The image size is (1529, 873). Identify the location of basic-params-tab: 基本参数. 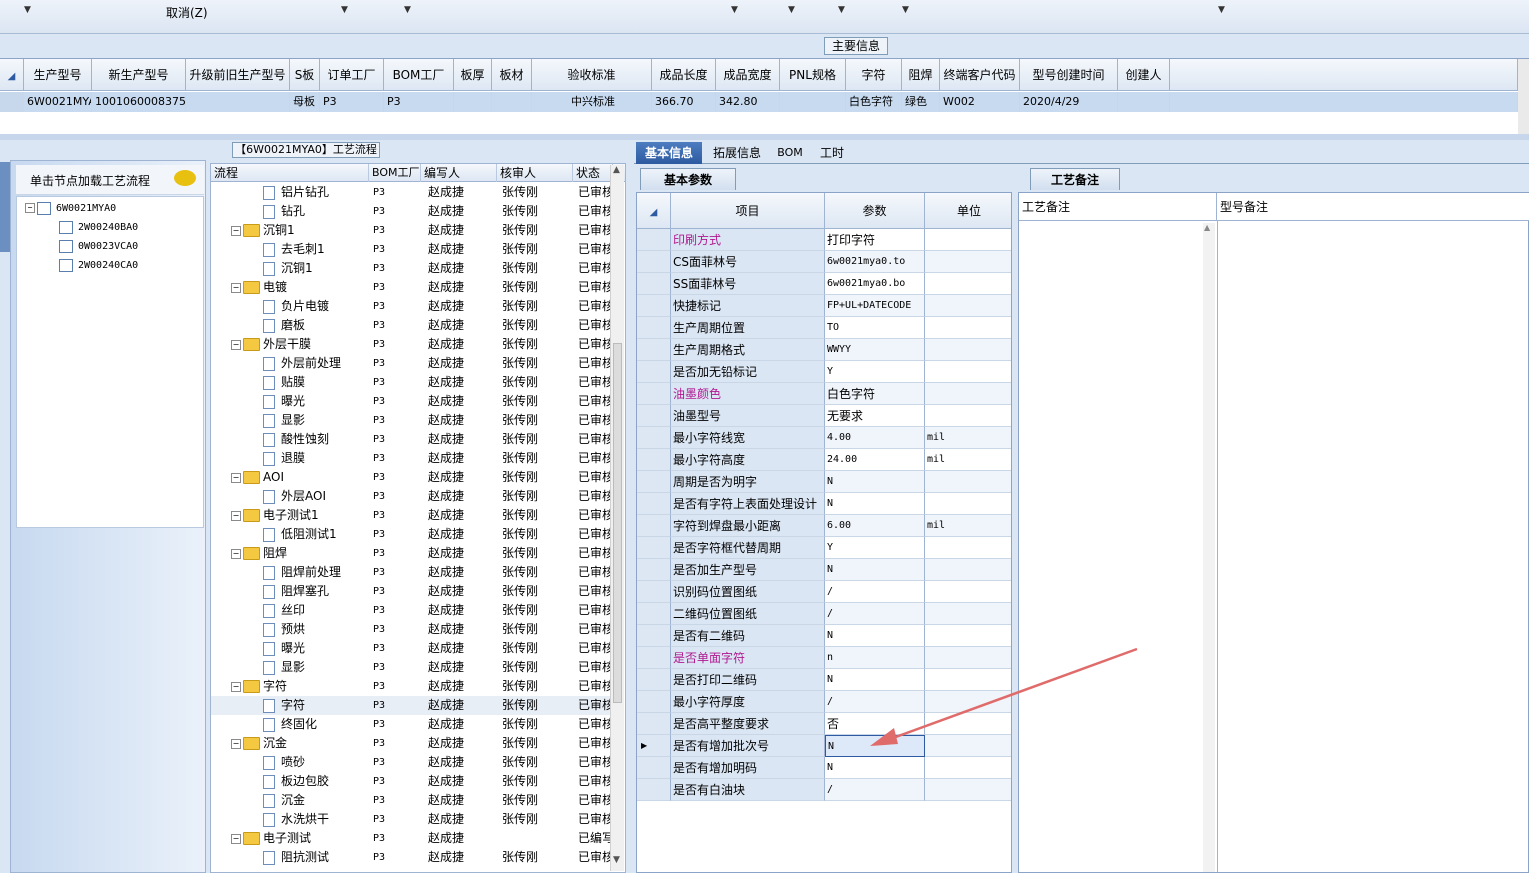
(688, 179).